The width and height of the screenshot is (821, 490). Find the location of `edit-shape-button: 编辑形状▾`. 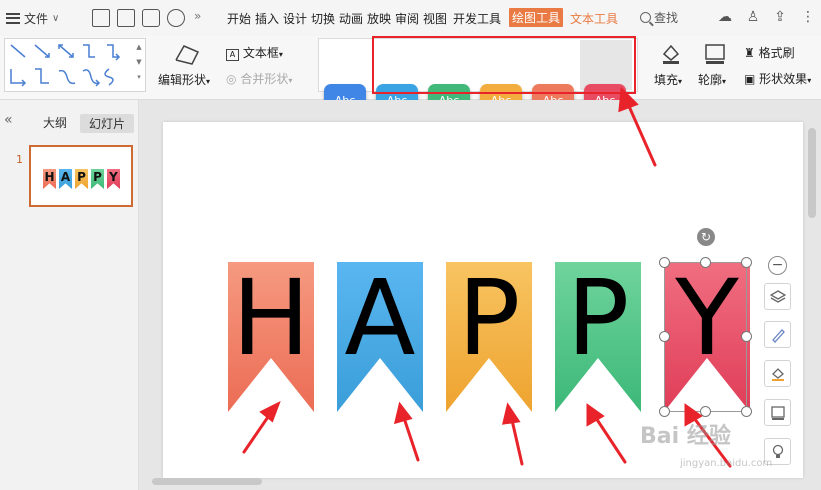

edit-shape-button: 编辑形状▾ is located at coordinates (184, 79).